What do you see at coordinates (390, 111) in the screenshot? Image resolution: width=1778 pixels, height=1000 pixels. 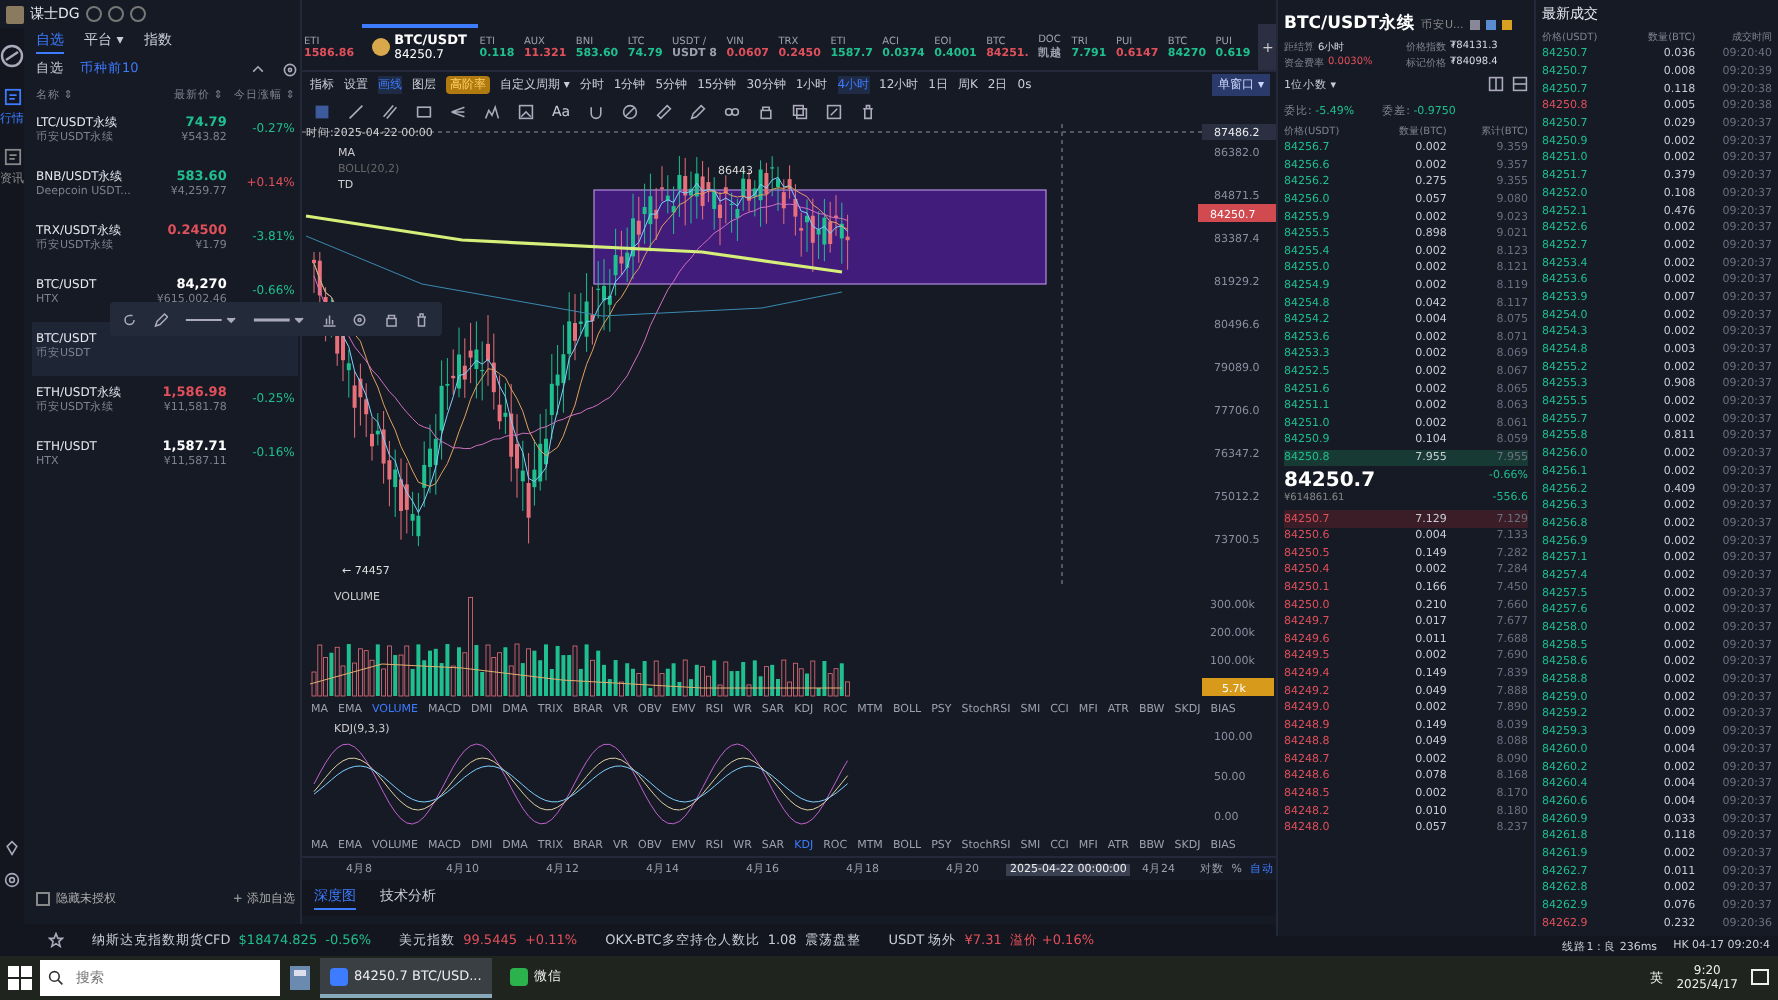 I see `parallel-line-icon` at bounding box center [390, 111].